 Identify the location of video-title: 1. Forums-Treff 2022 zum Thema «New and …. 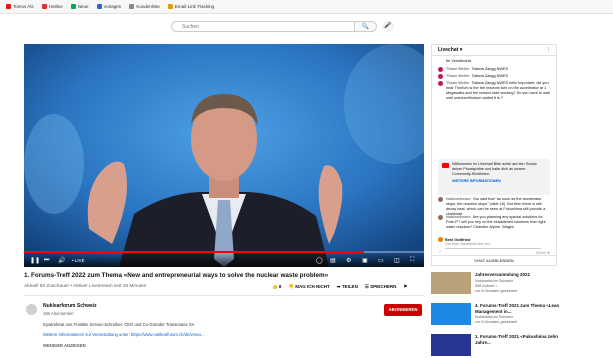
(176, 275).